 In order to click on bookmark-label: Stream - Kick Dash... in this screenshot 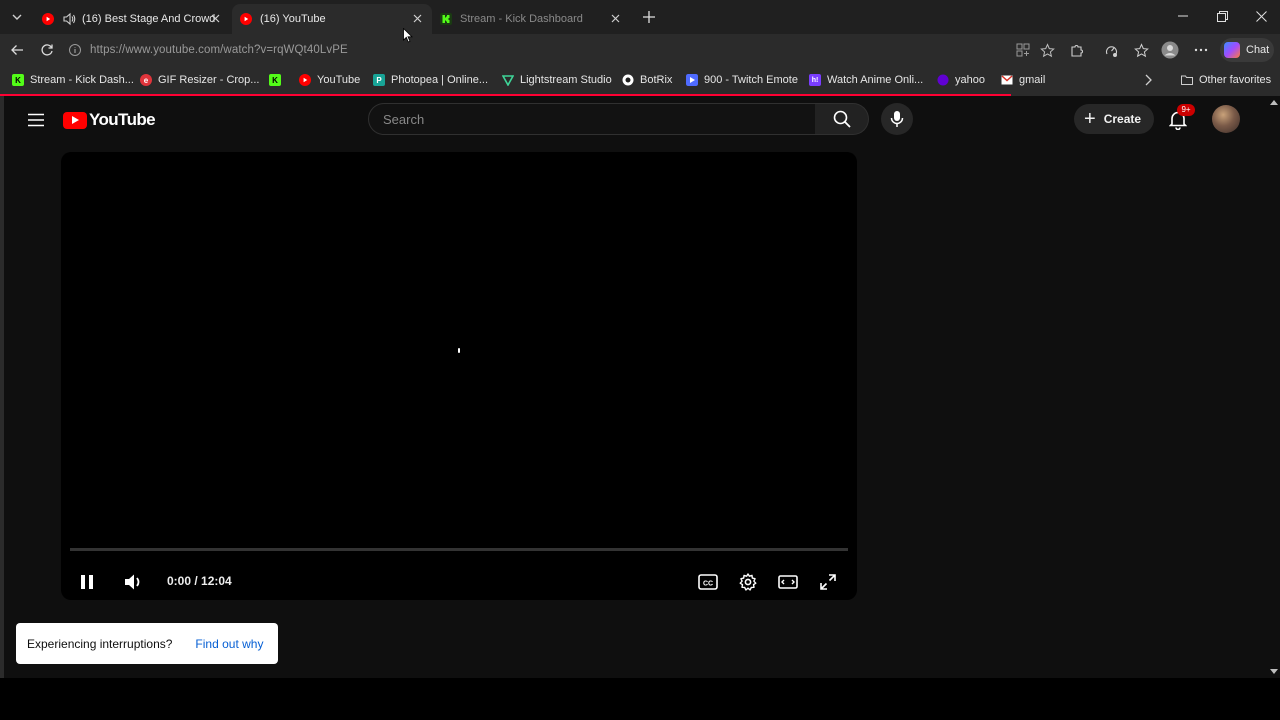, I will do `click(82, 80)`.